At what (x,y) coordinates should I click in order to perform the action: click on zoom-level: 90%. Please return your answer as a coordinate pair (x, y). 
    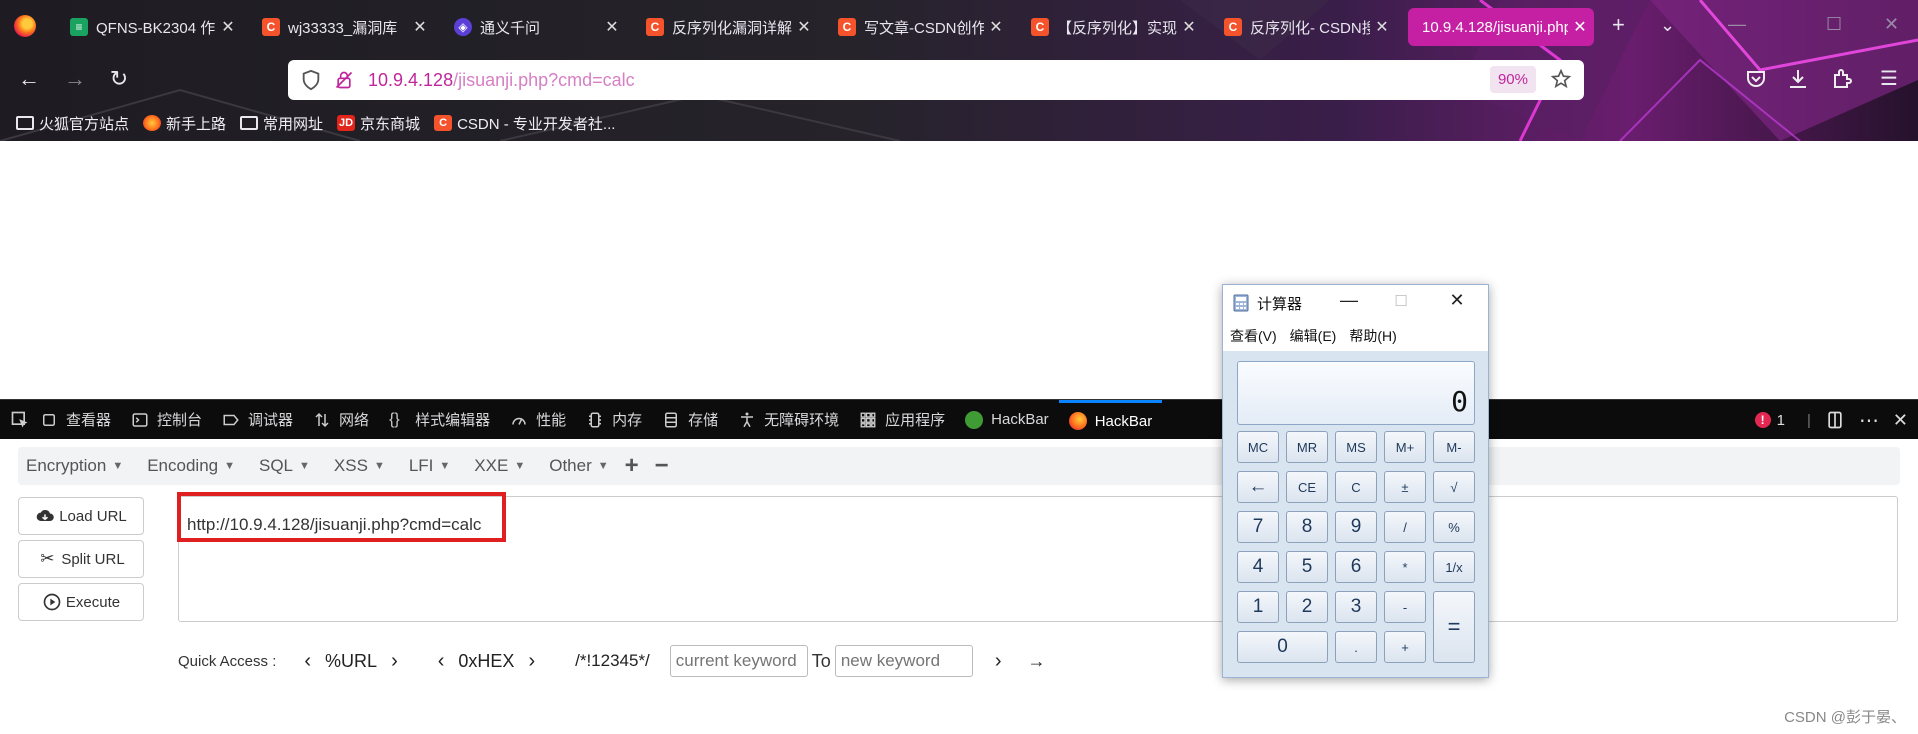
    Looking at the image, I should click on (1512, 79).